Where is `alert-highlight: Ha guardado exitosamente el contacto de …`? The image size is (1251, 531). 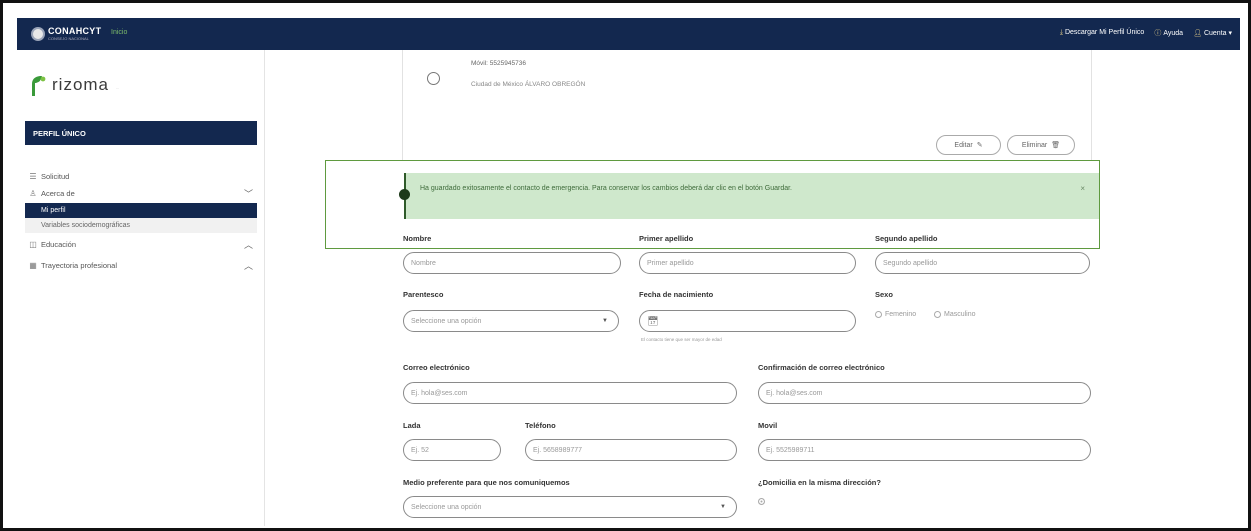 alert-highlight: Ha guardado exitosamente el contacto de … is located at coordinates (712, 204).